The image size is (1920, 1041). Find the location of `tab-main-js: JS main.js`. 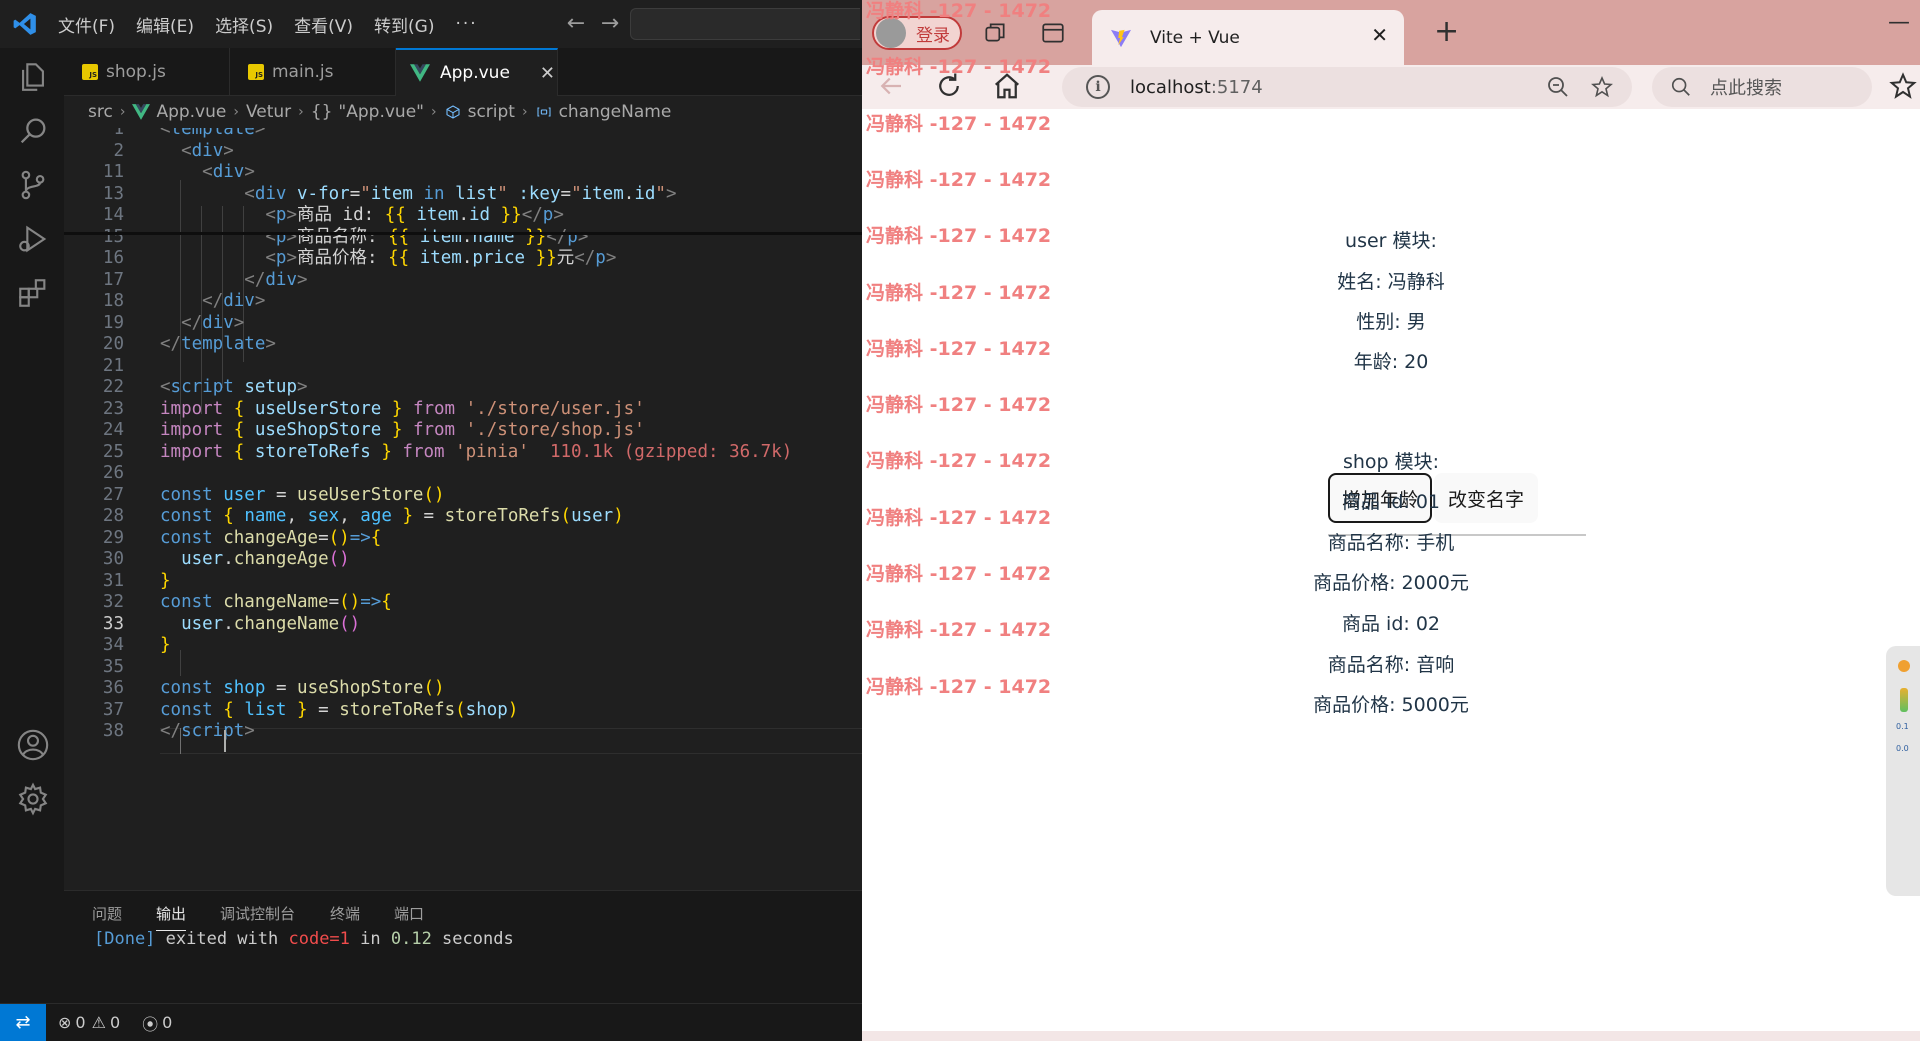

tab-main-js: JS main.js is located at coordinates (313, 72).